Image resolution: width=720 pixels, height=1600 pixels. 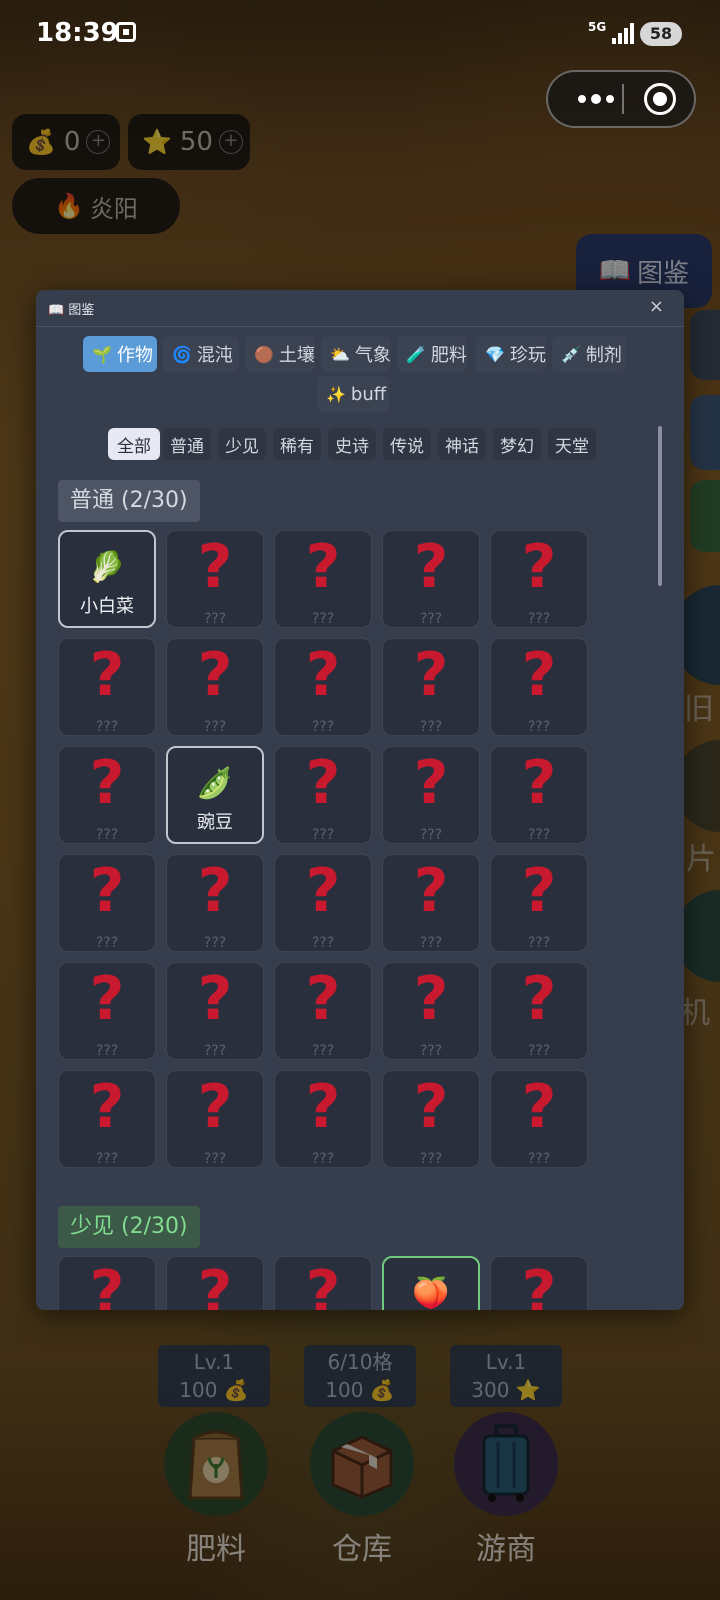 I want to click on discovered-item: 🫛 豌豆, so click(x=215, y=795).